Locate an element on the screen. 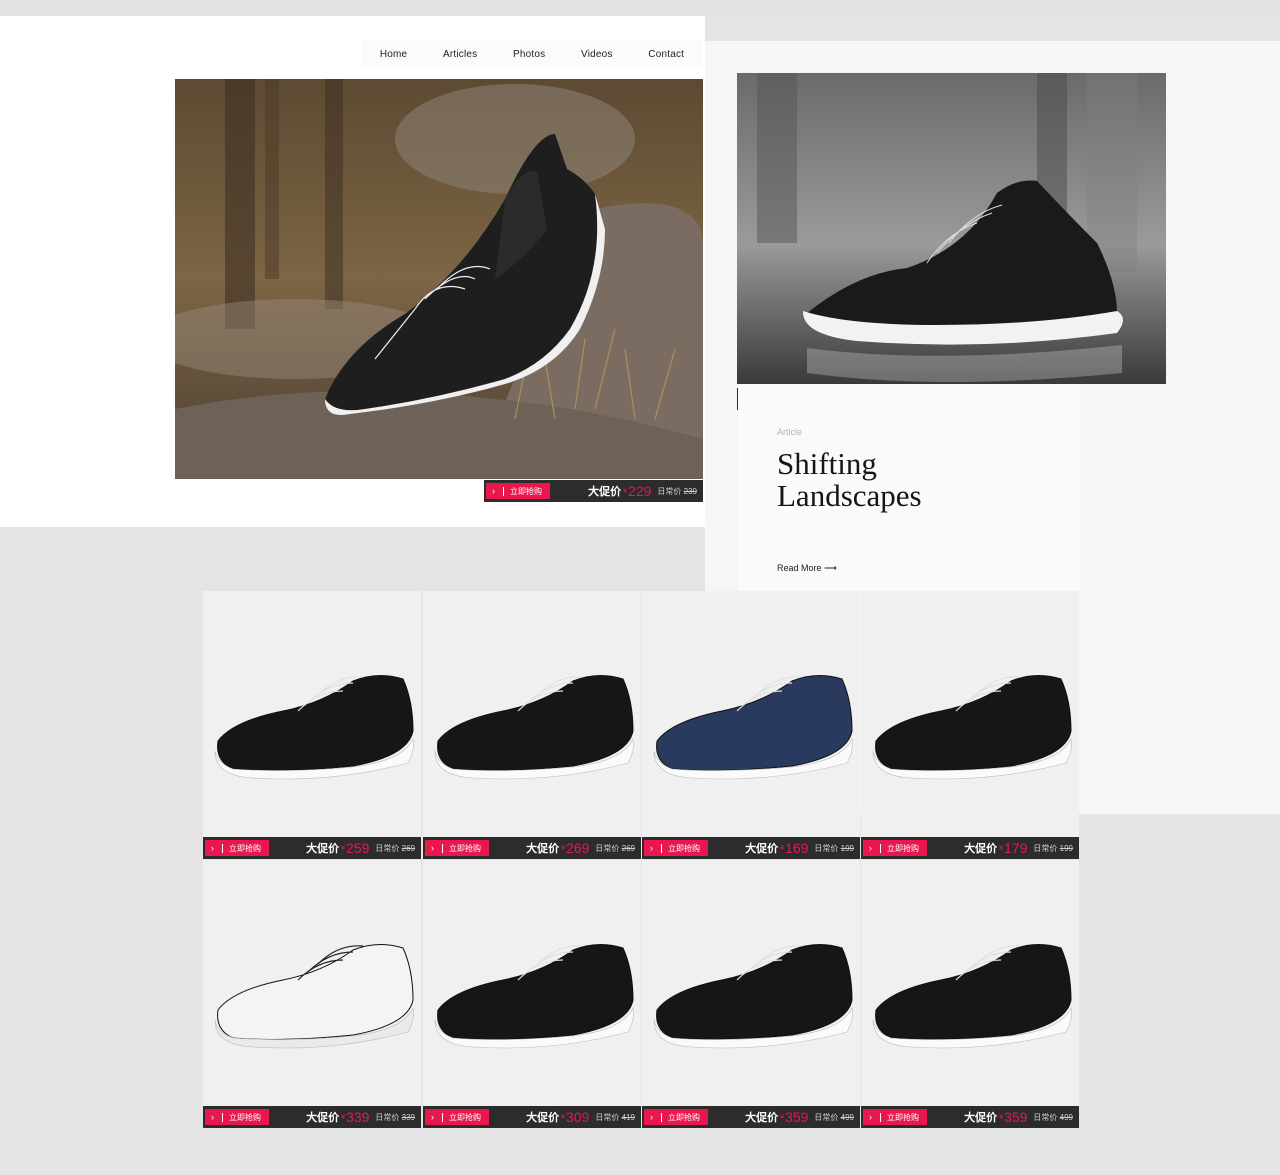  top-strip is located at coordinates (640, 8).